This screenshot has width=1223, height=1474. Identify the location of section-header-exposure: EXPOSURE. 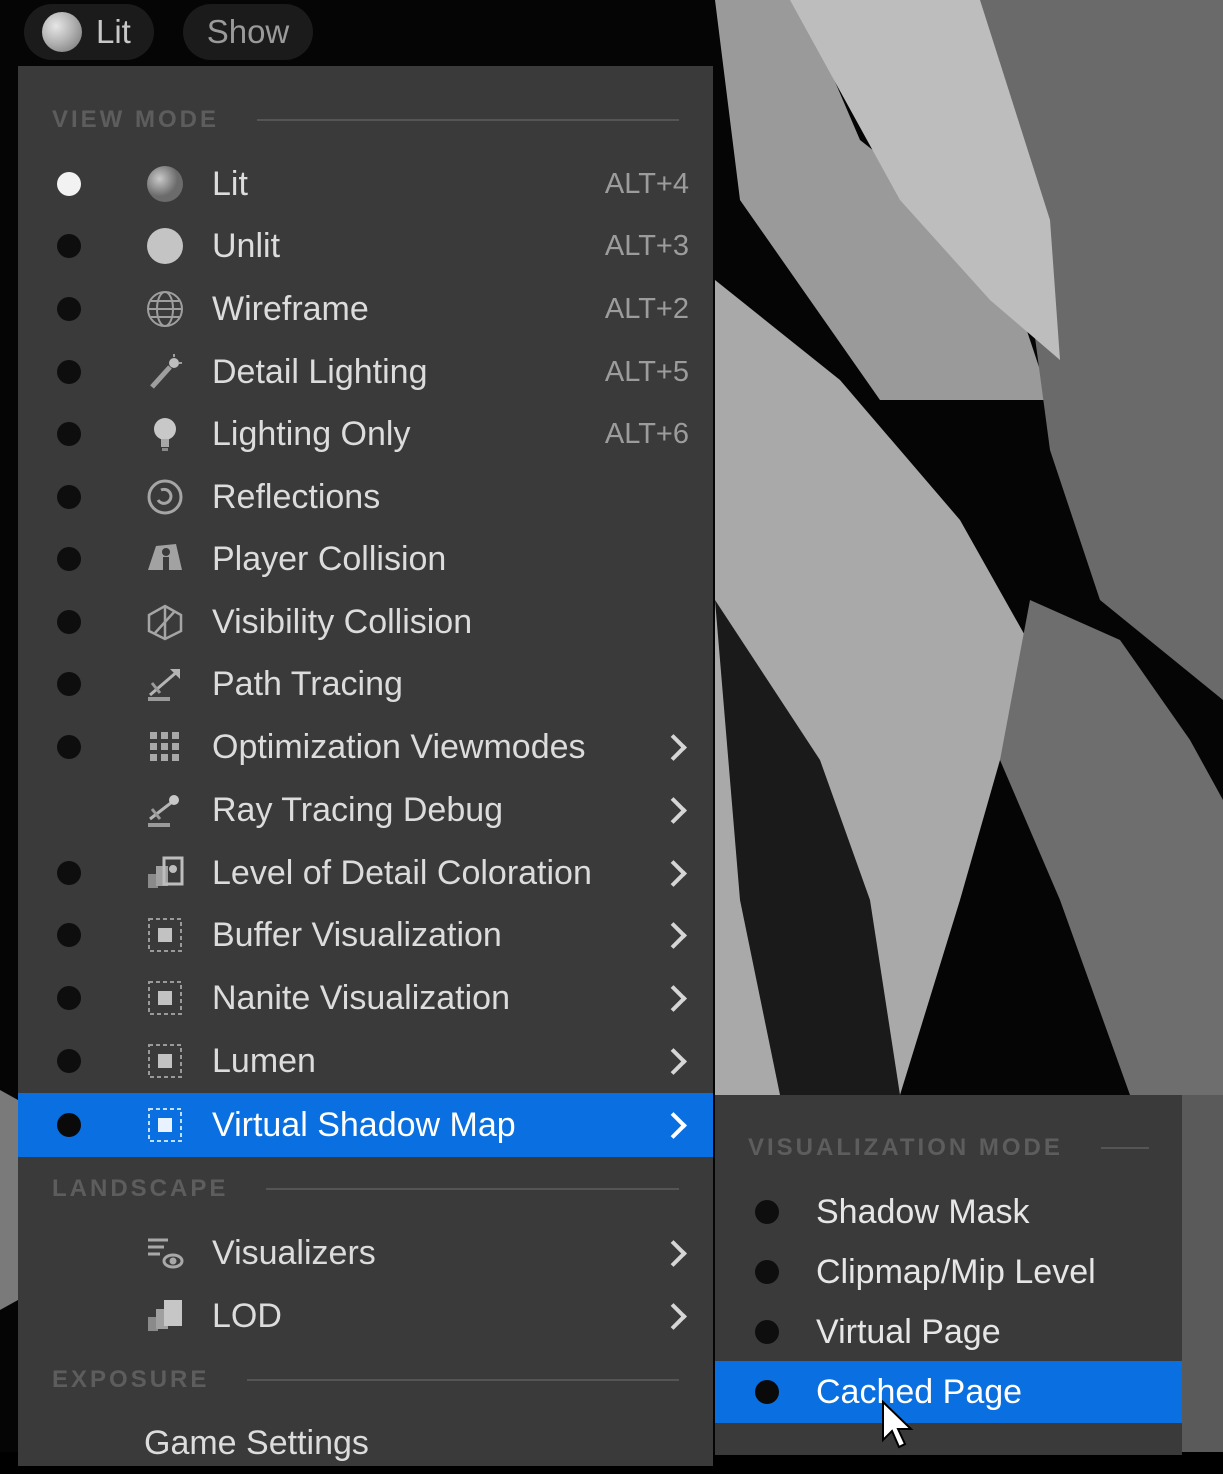
(365, 1380).